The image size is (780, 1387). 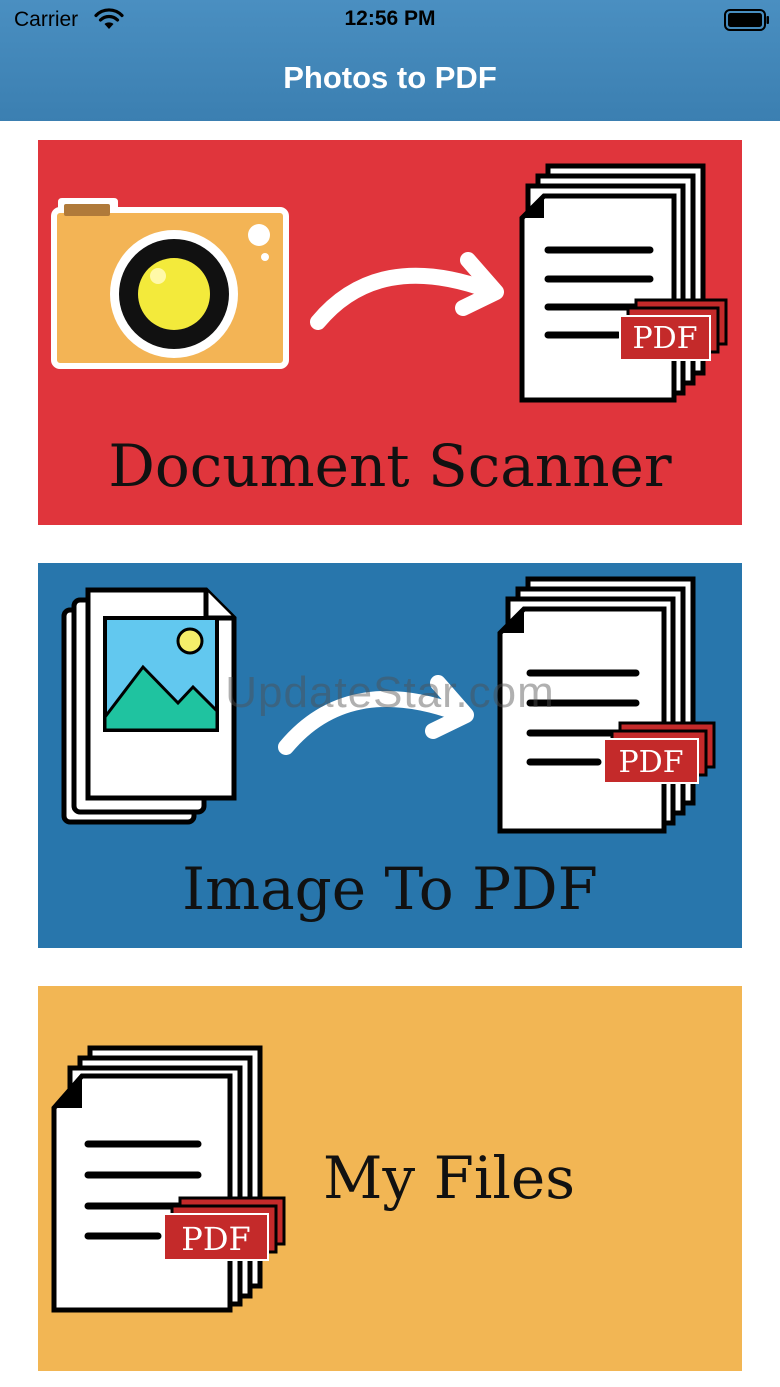 What do you see at coordinates (746, 20) in the screenshot?
I see `battery-icon` at bounding box center [746, 20].